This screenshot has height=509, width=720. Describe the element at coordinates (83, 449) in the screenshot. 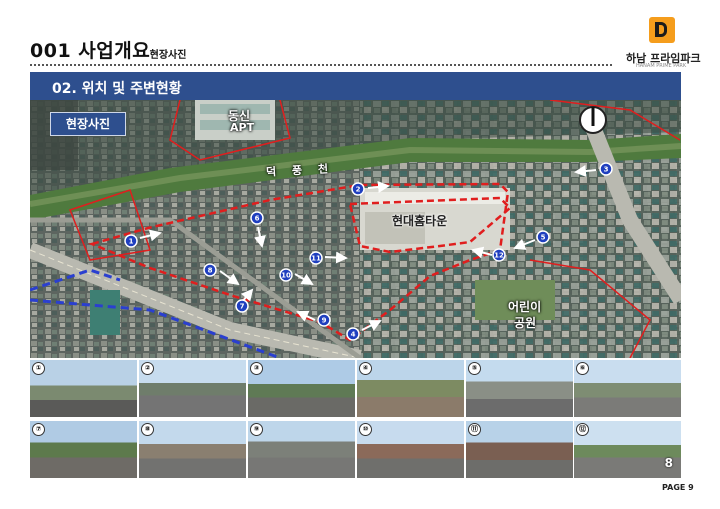

I see `site-photo-7: ⑦` at that location.